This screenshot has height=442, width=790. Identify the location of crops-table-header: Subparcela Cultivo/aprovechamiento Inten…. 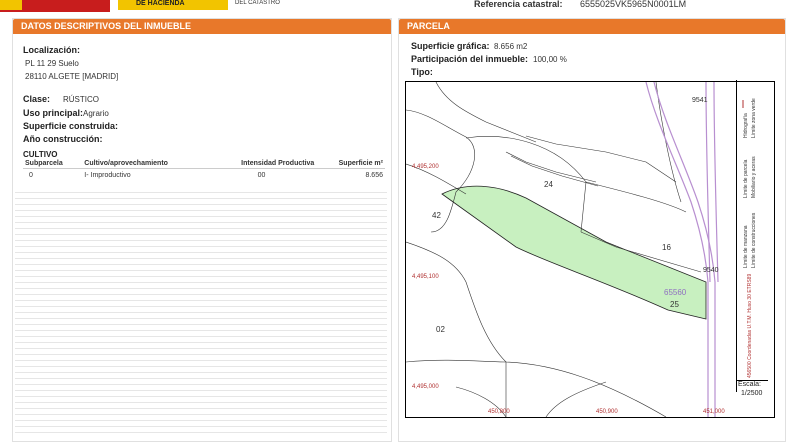
(204, 164).